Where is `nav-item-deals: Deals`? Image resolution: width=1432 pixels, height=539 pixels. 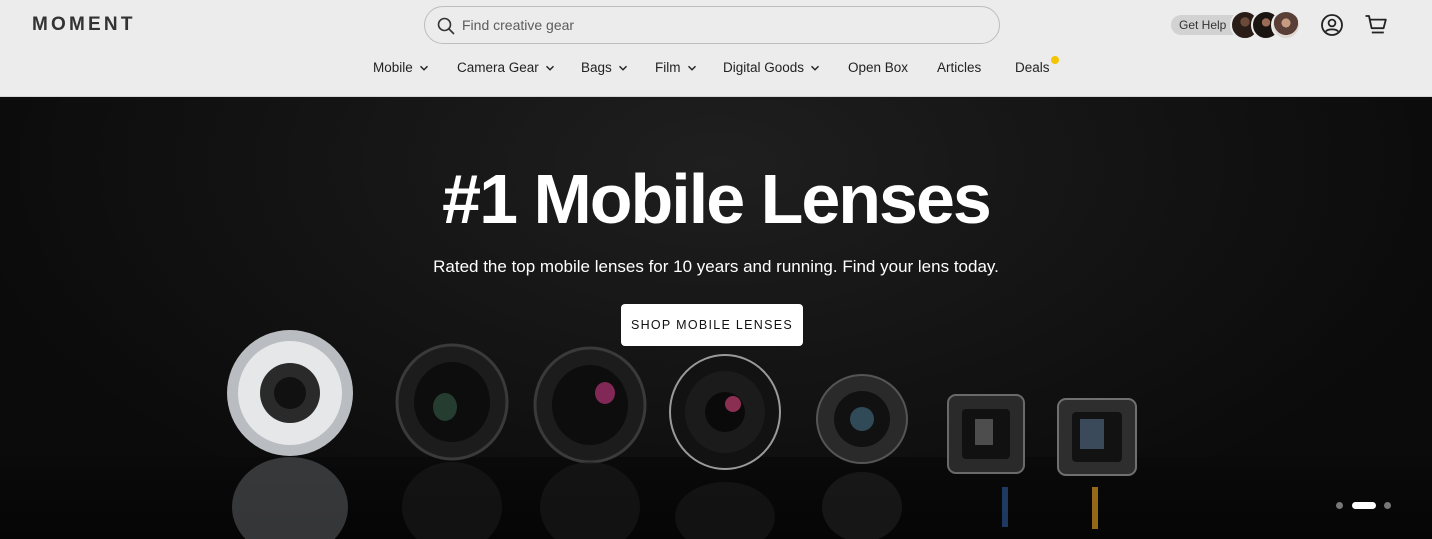 nav-item-deals: Deals is located at coordinates (1032, 67).